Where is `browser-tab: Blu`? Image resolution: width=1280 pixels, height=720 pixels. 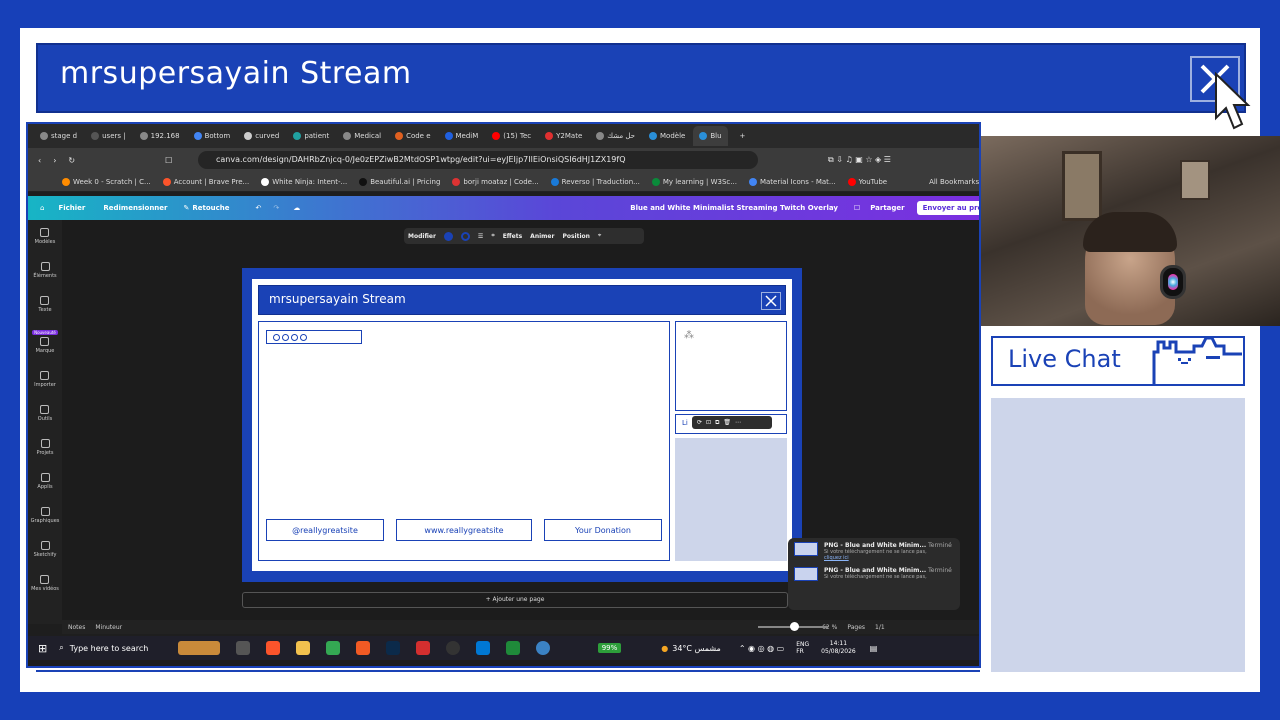
browser-tab: Blu is located at coordinates (710, 136).